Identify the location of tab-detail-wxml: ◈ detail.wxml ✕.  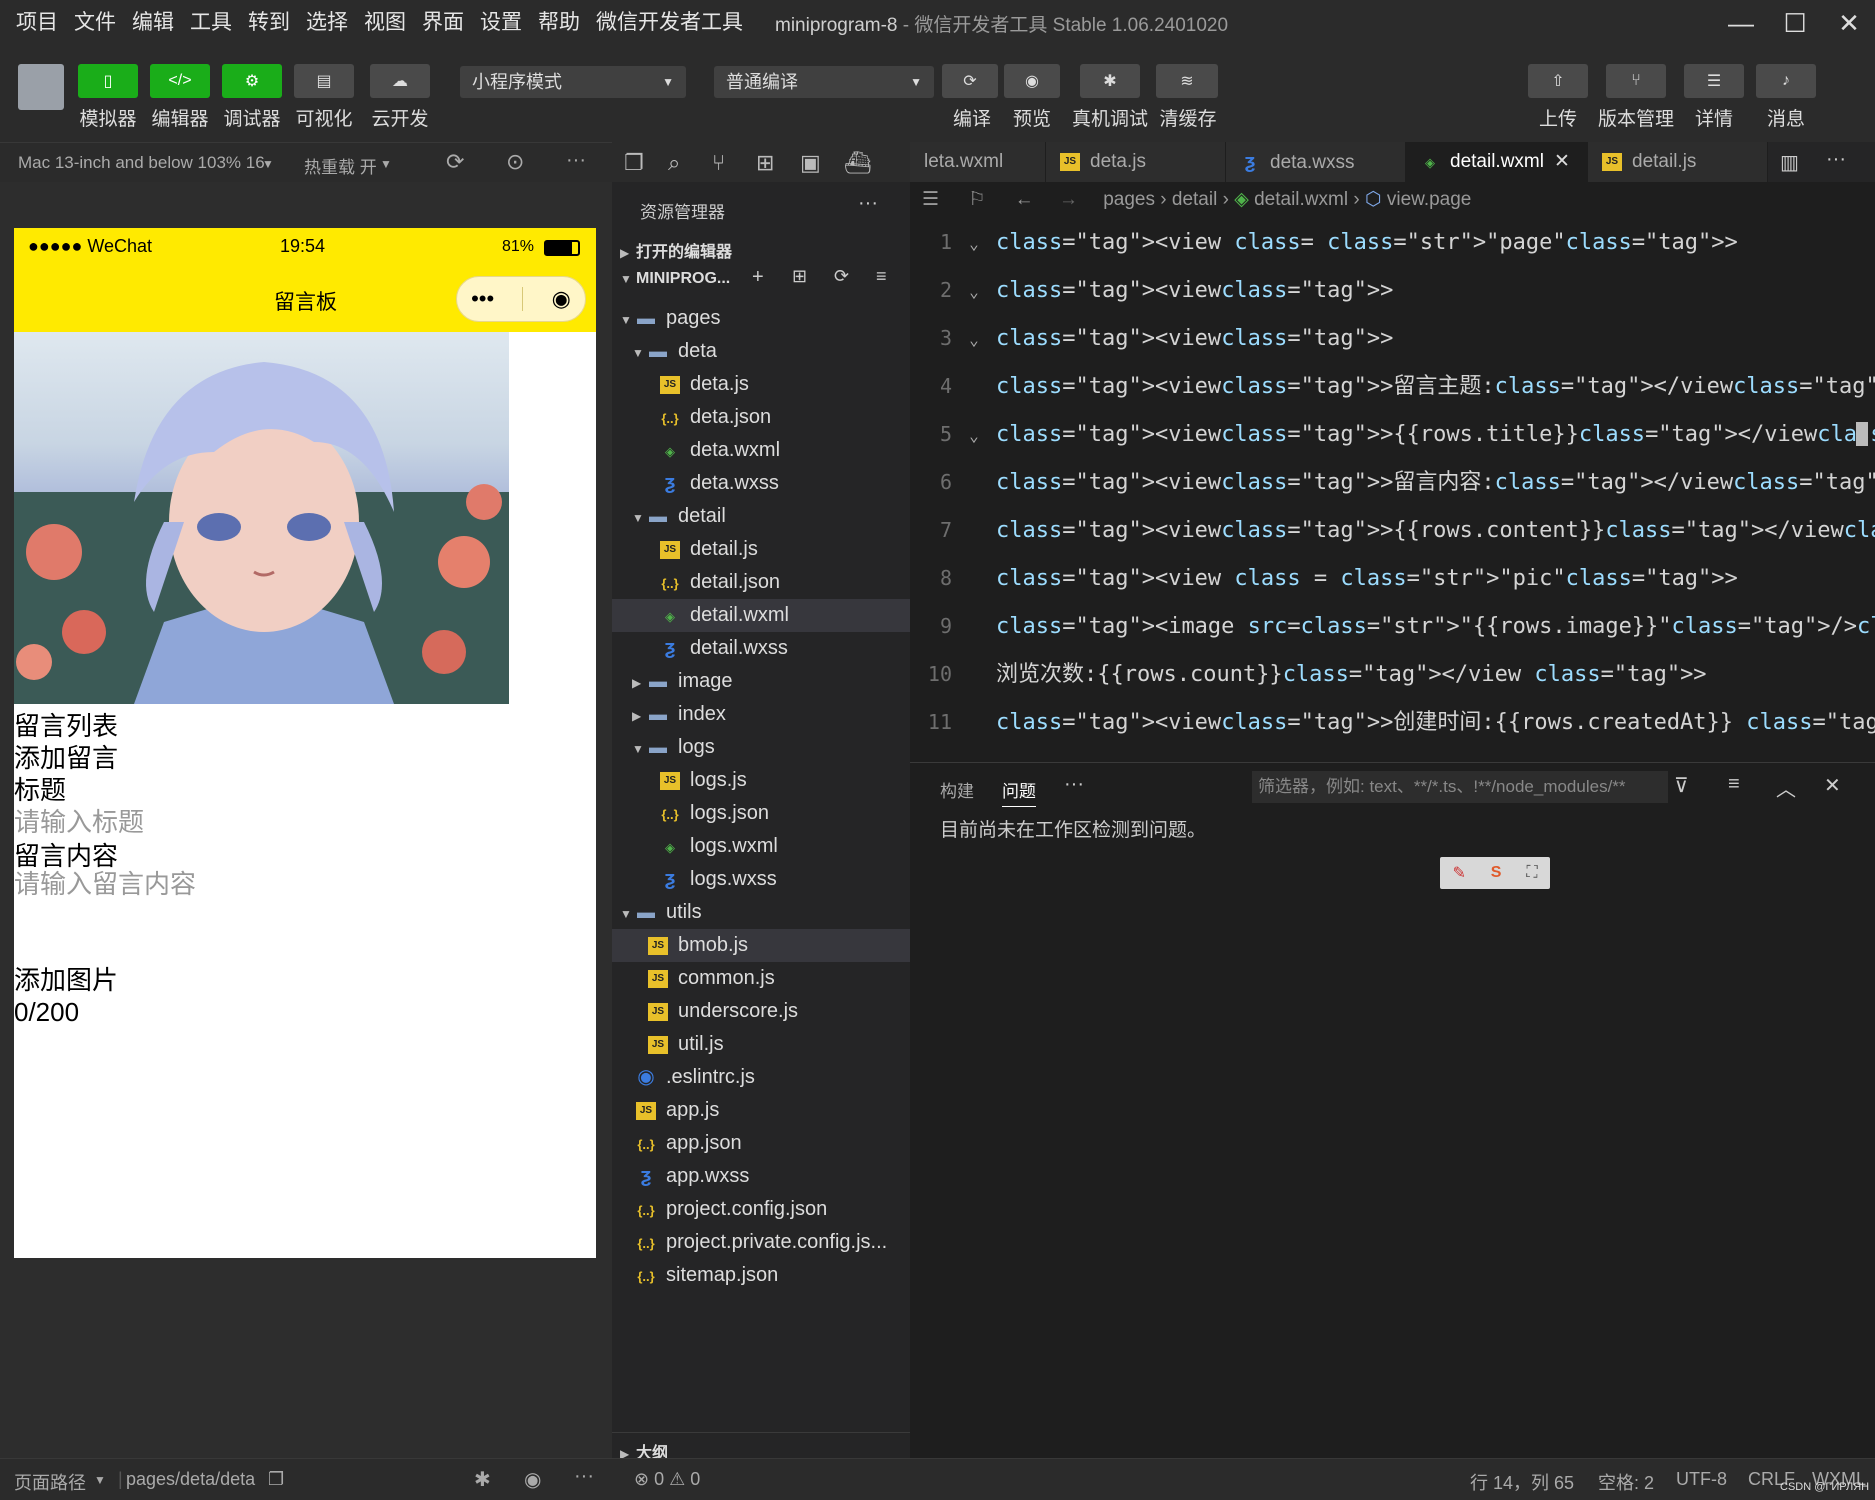
(1497, 162).